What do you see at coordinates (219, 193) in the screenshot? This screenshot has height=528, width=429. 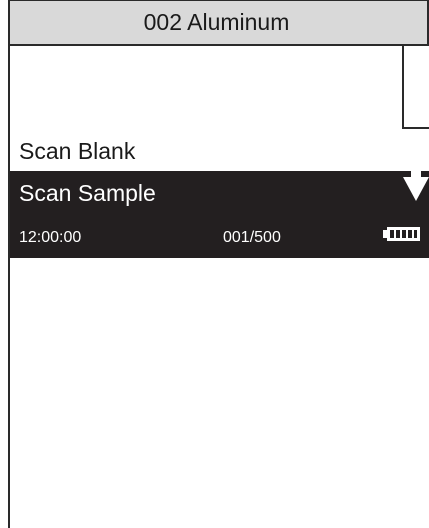 I see `menu-item-scan-sample: Scan Sample` at bounding box center [219, 193].